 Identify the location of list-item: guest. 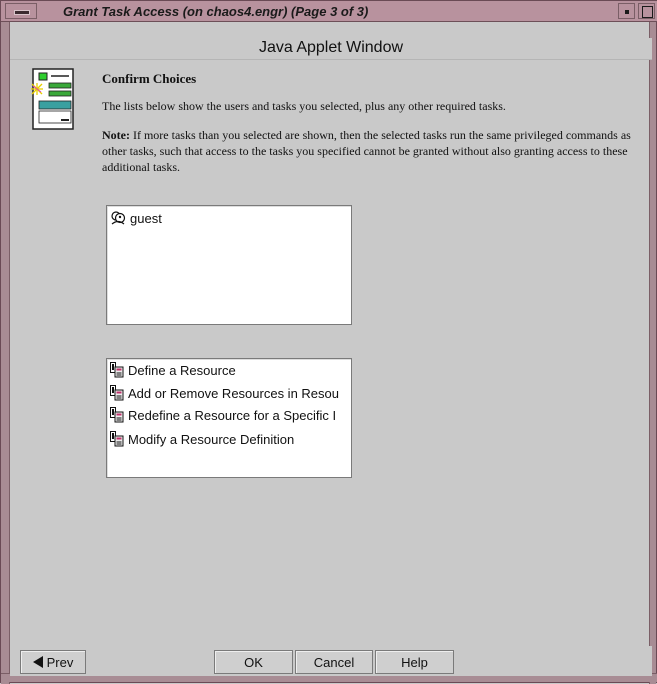
(136, 218).